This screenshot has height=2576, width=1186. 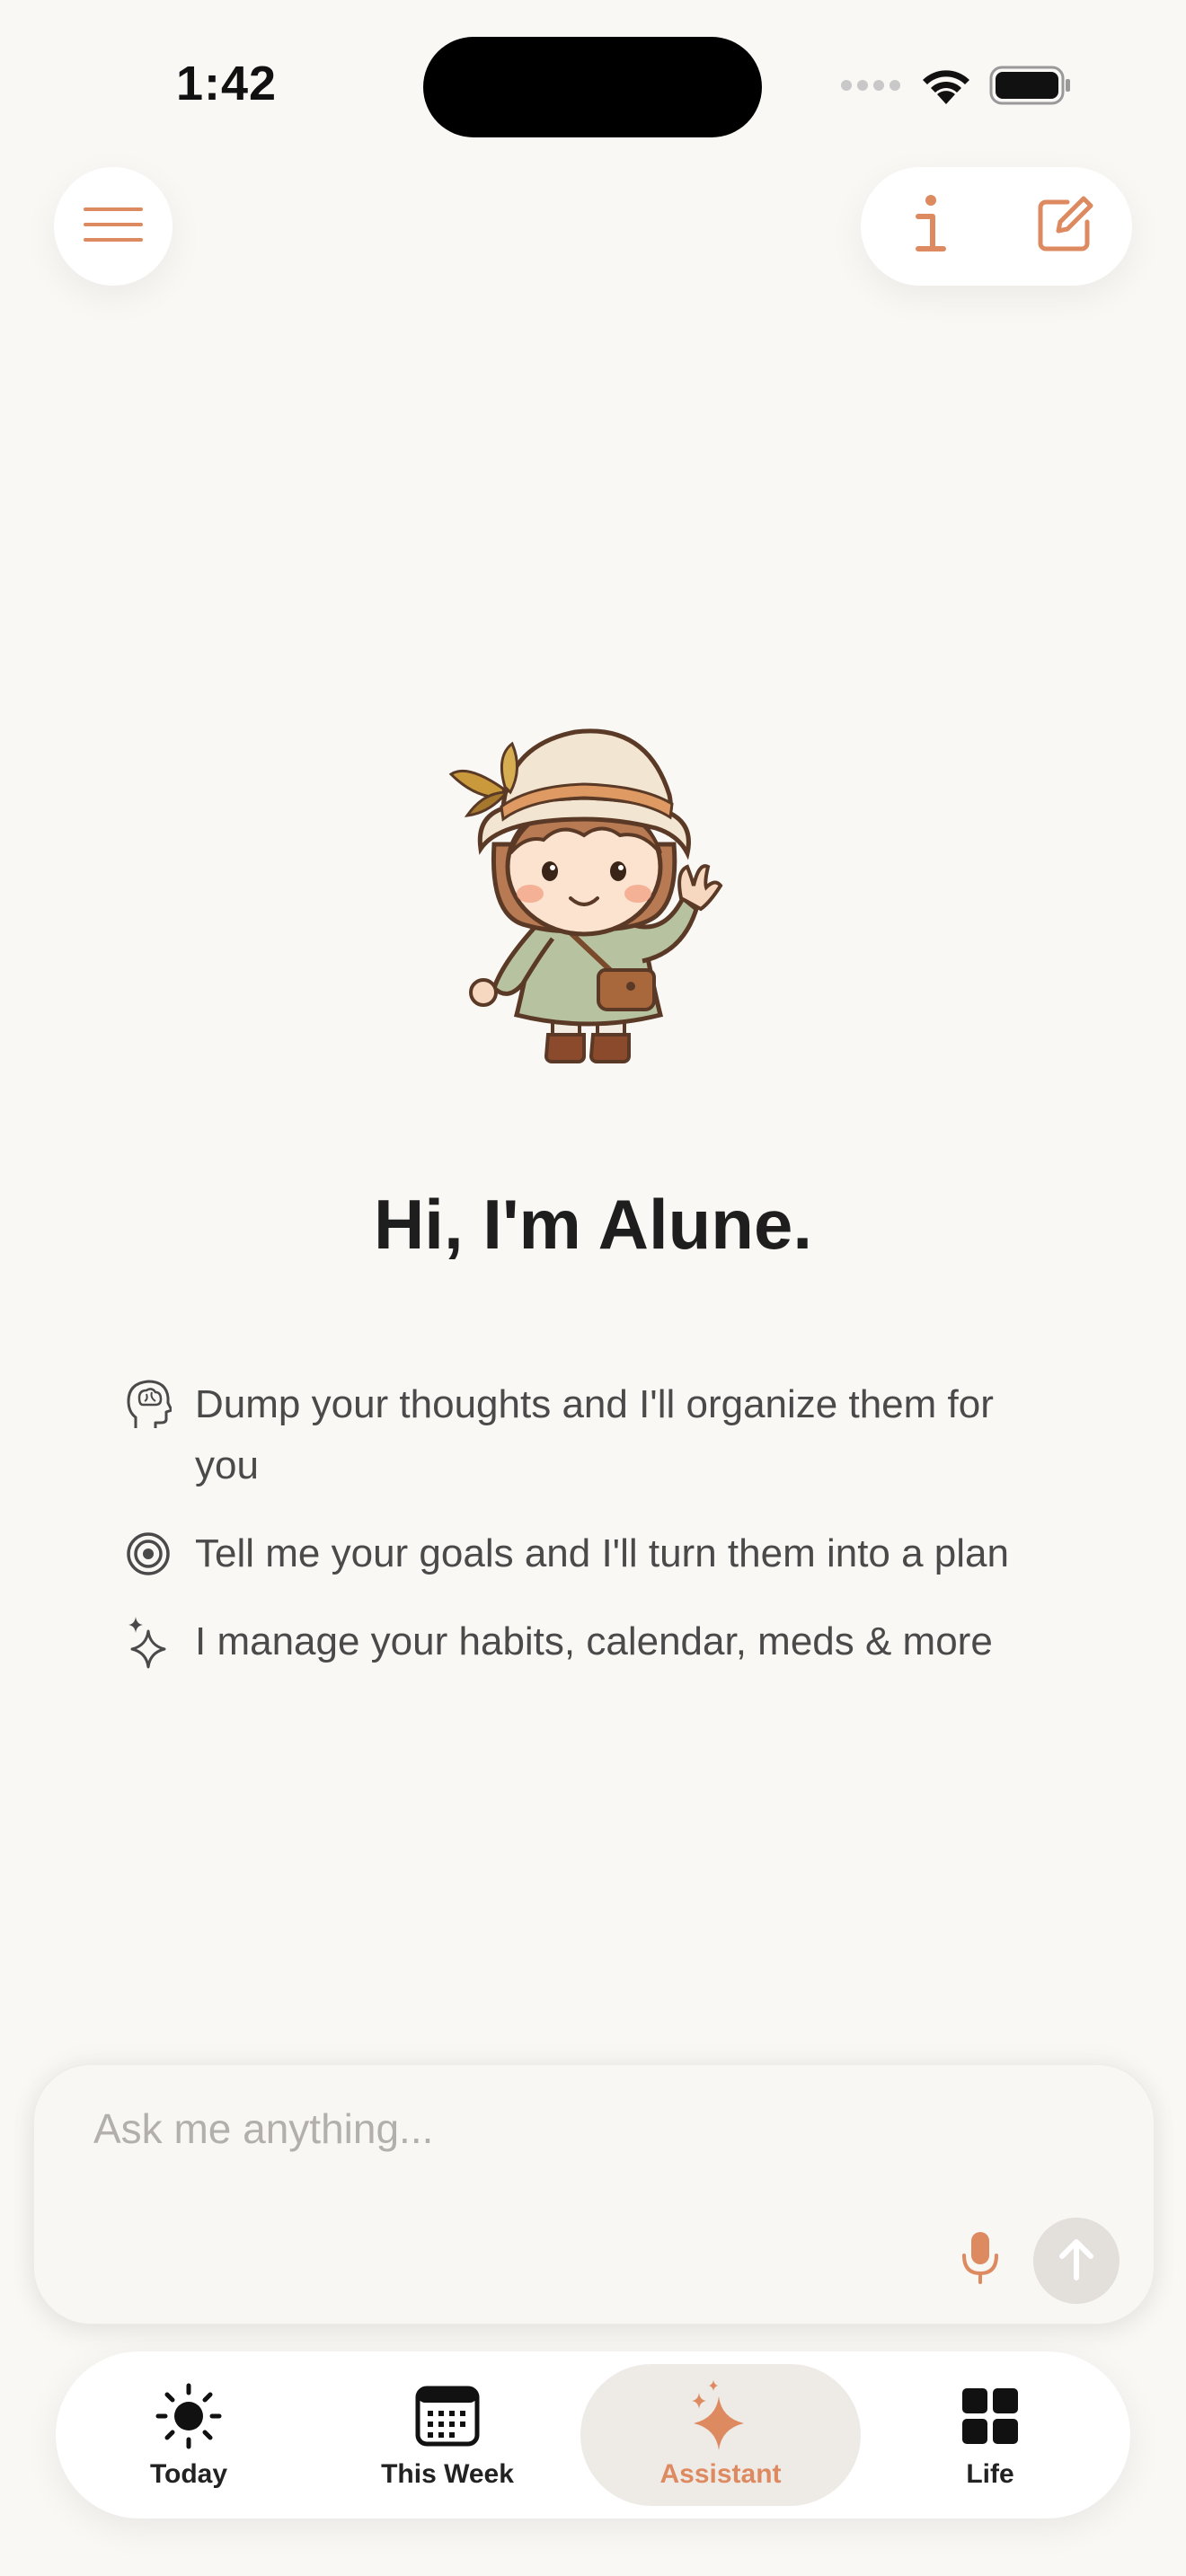 I want to click on info-icon, so click(x=929, y=226).